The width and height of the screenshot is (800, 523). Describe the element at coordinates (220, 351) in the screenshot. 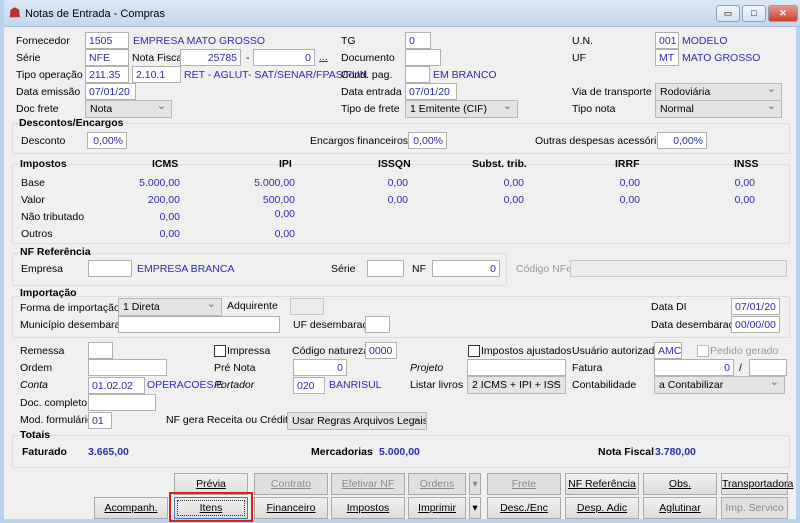

I see `impressa-checkbox` at that location.